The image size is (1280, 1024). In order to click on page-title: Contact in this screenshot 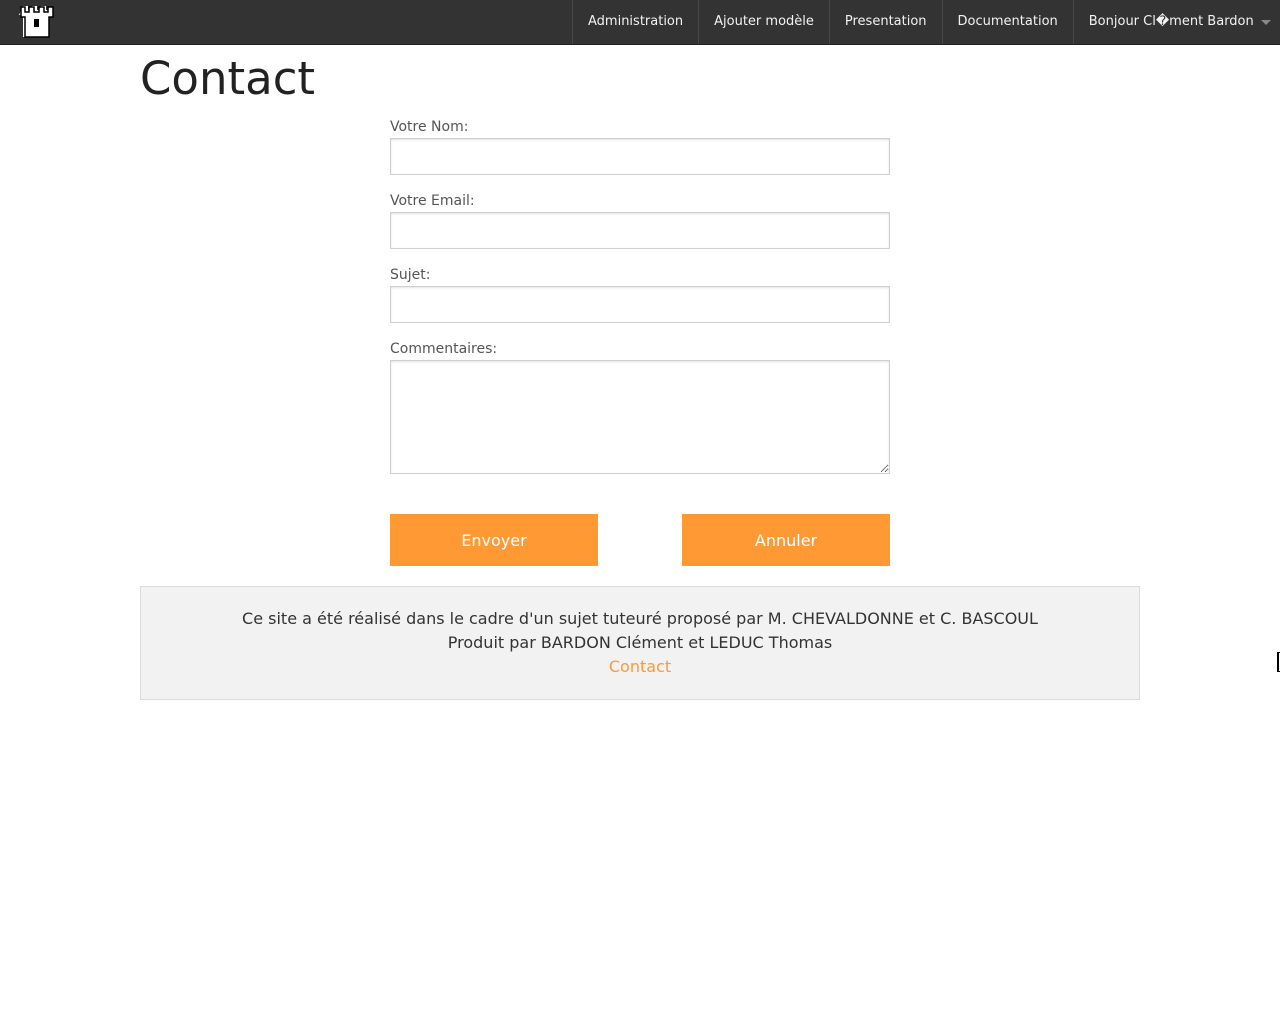, I will do `click(228, 78)`.